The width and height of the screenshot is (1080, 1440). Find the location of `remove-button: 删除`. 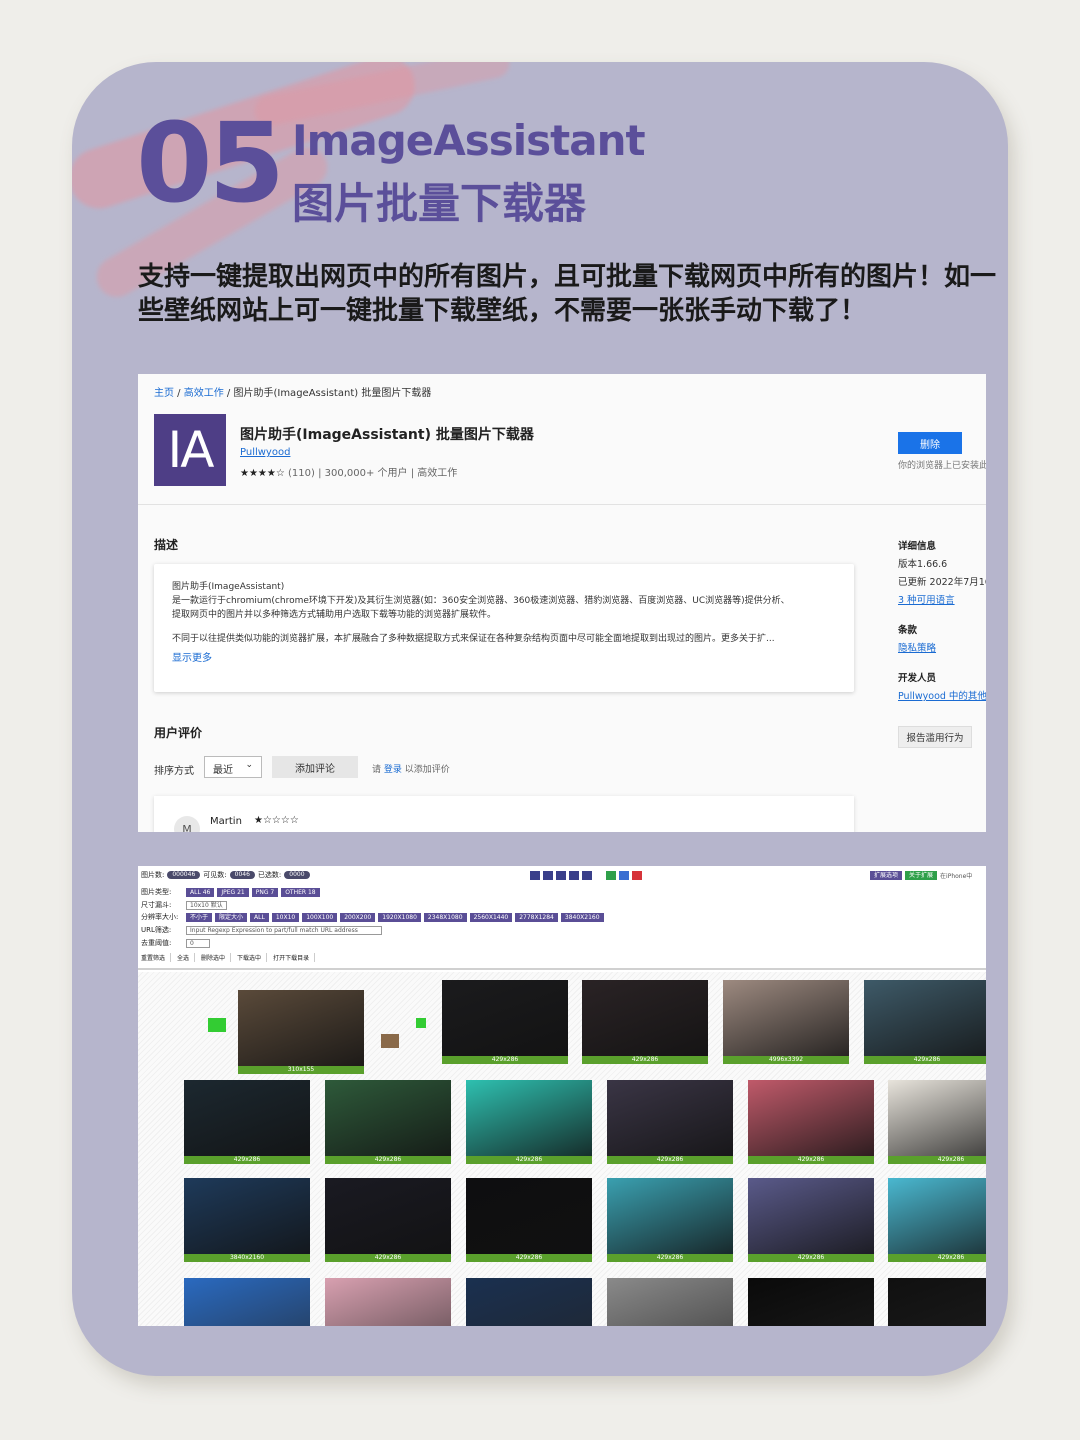

remove-button: 删除 is located at coordinates (930, 443).